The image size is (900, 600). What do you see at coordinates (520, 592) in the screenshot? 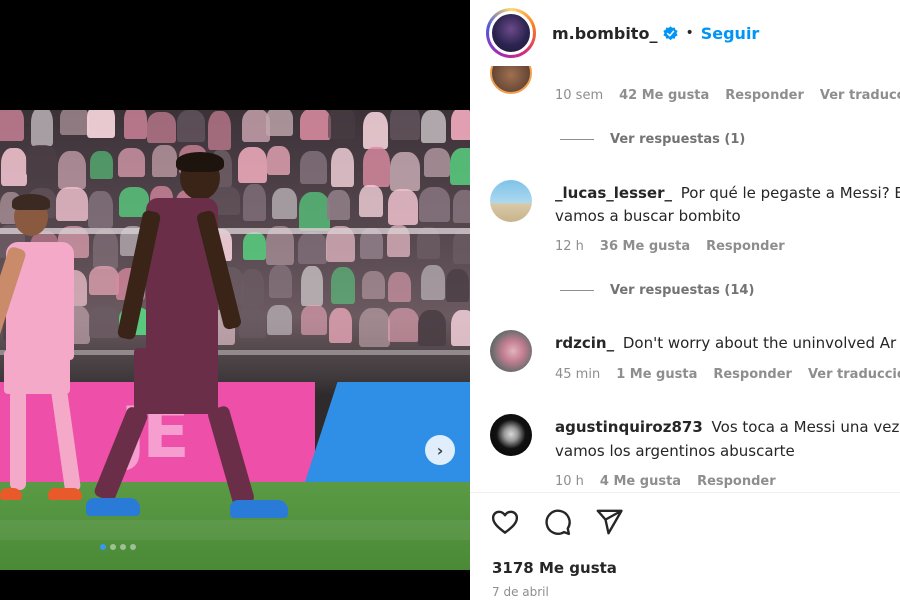
I see `post-date: 7 de abril` at bounding box center [520, 592].